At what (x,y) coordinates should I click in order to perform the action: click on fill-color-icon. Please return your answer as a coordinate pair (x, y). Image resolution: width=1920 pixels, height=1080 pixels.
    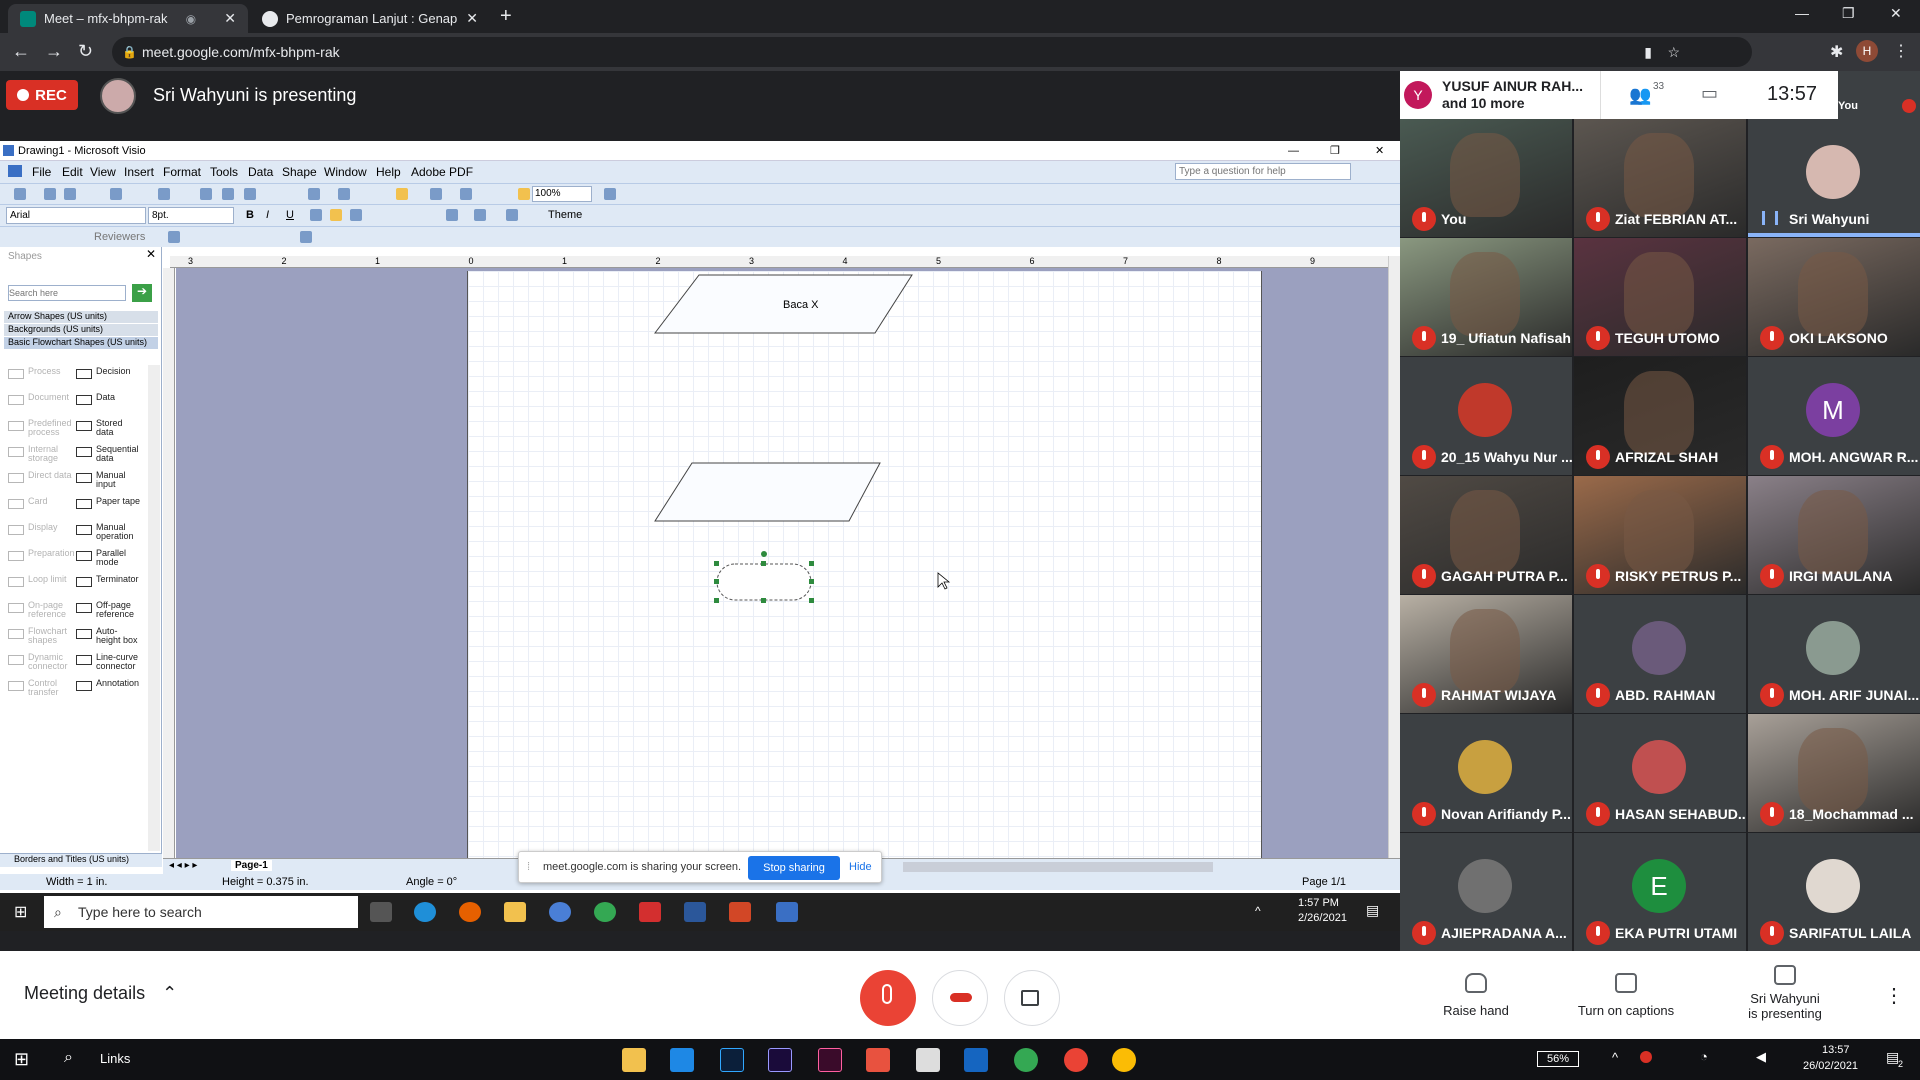
    Looking at the image, I should click on (512, 215).